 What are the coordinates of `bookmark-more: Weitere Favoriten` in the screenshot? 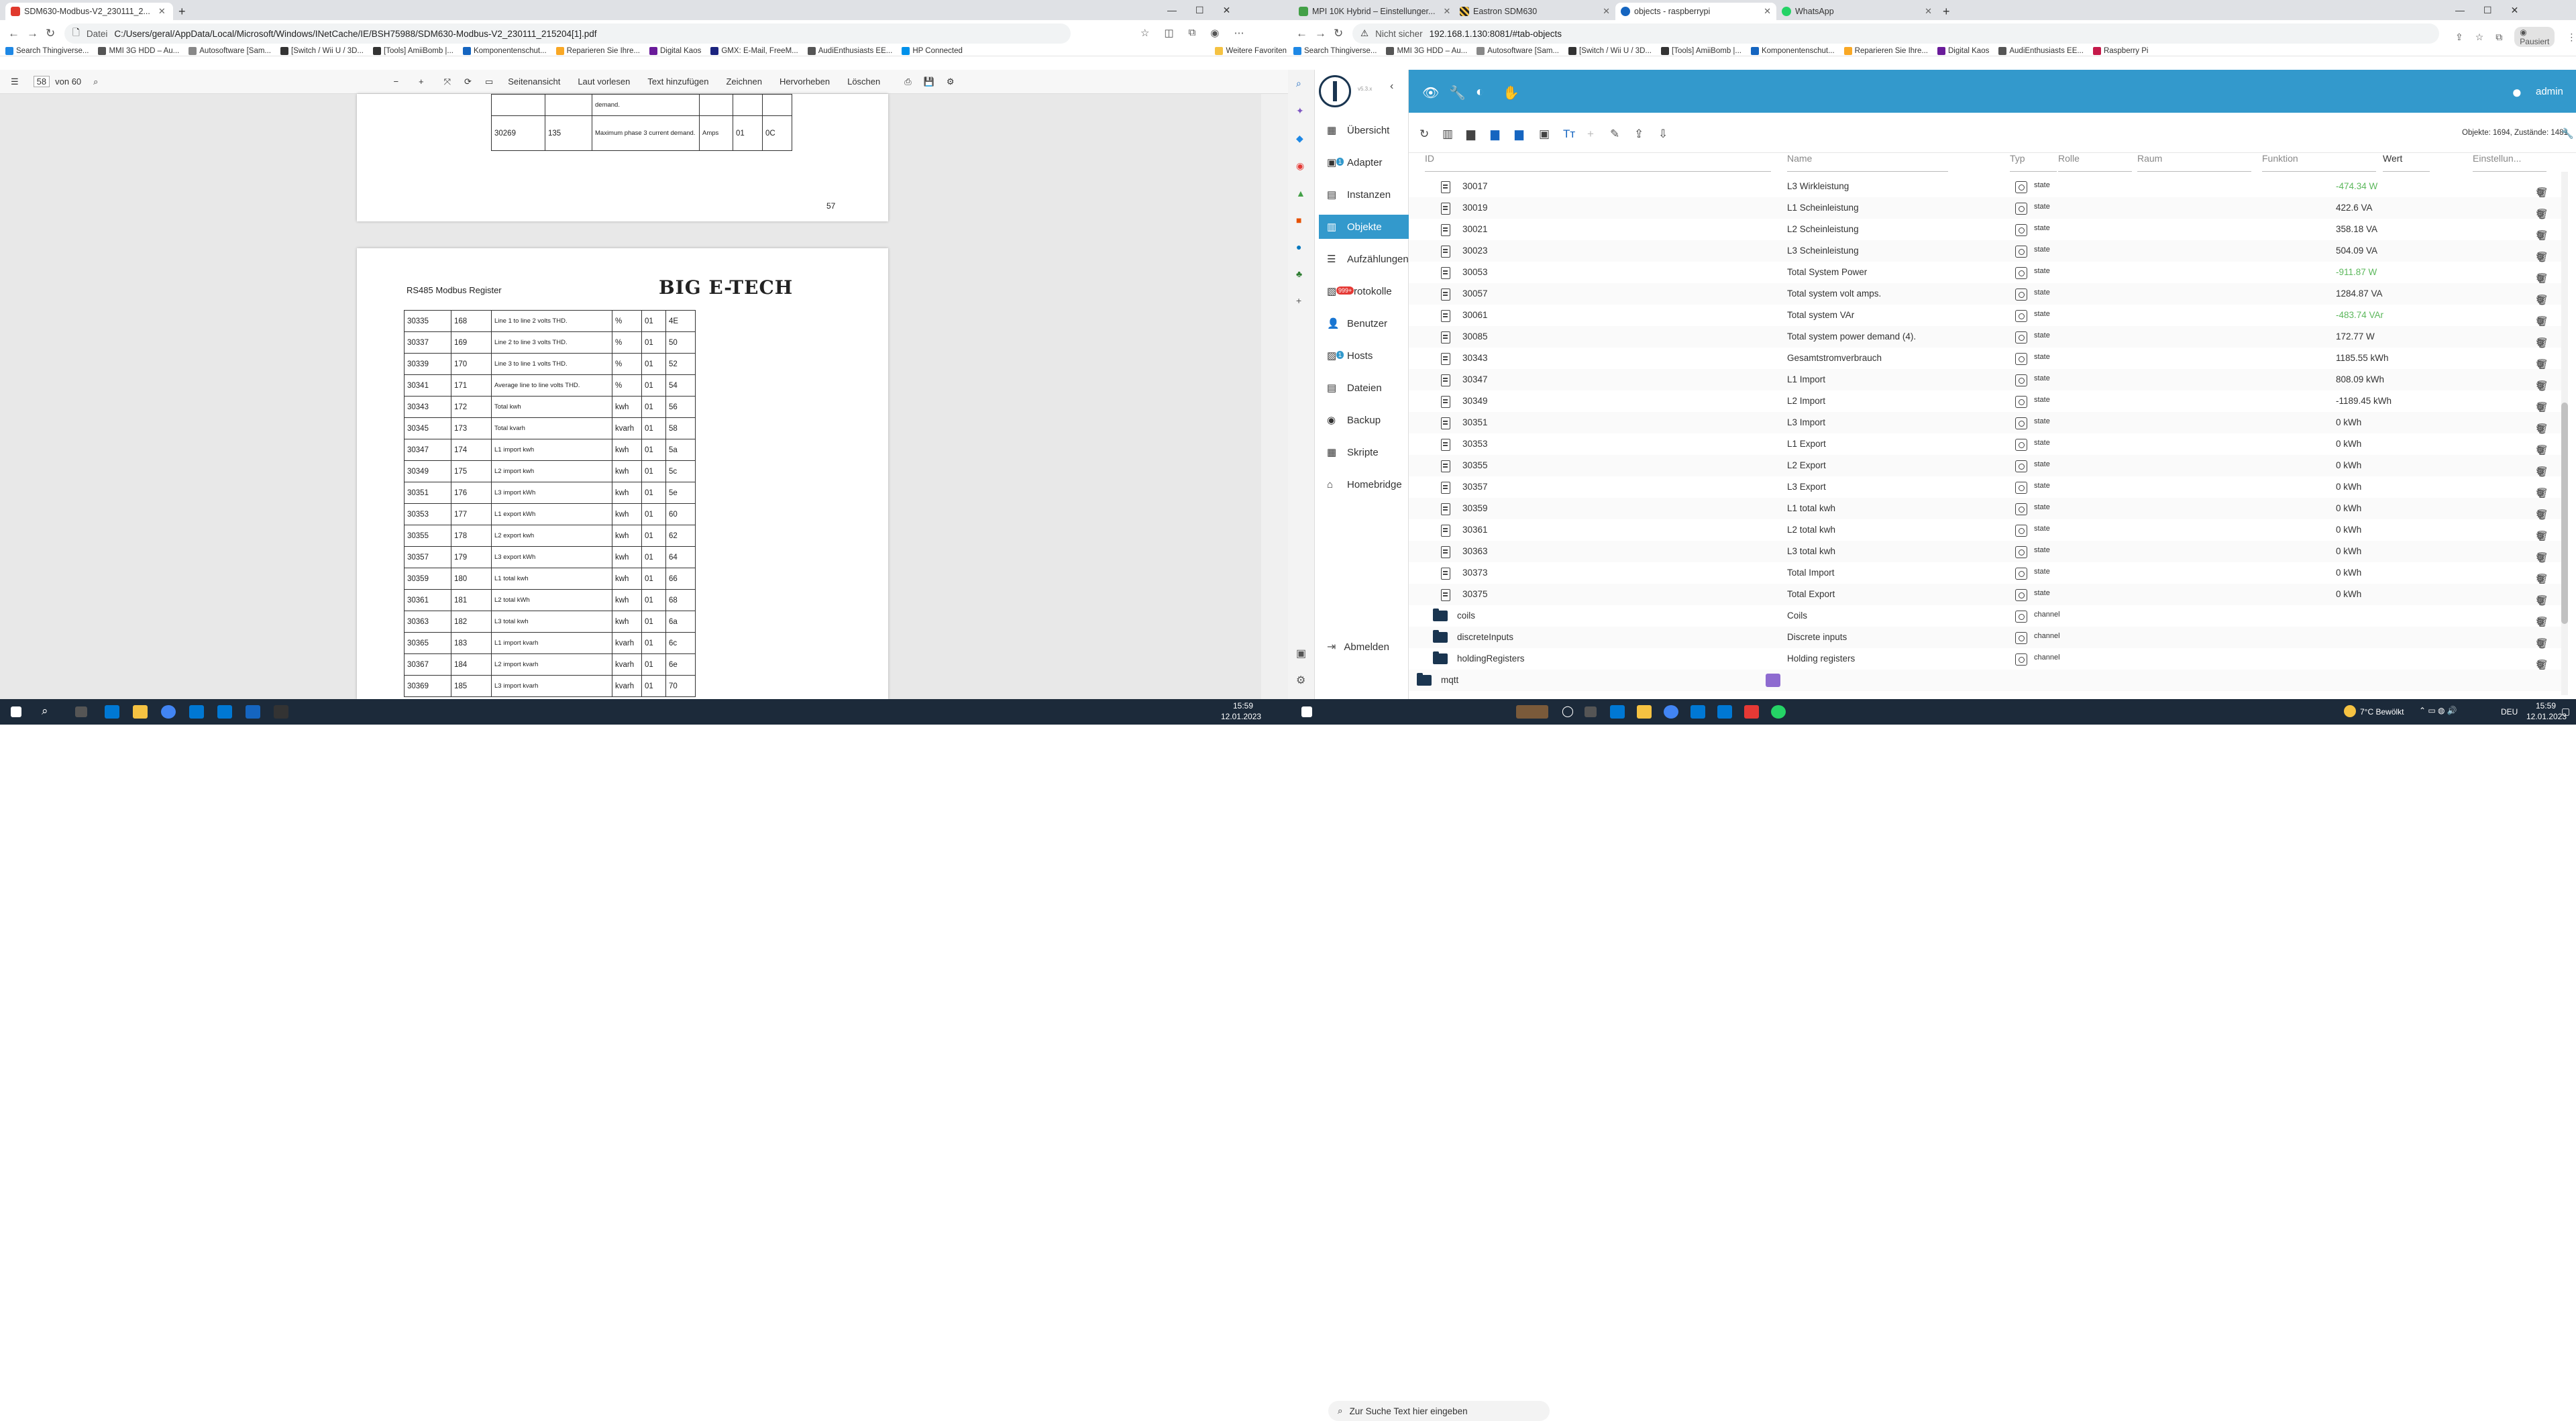 It's located at (1251, 51).